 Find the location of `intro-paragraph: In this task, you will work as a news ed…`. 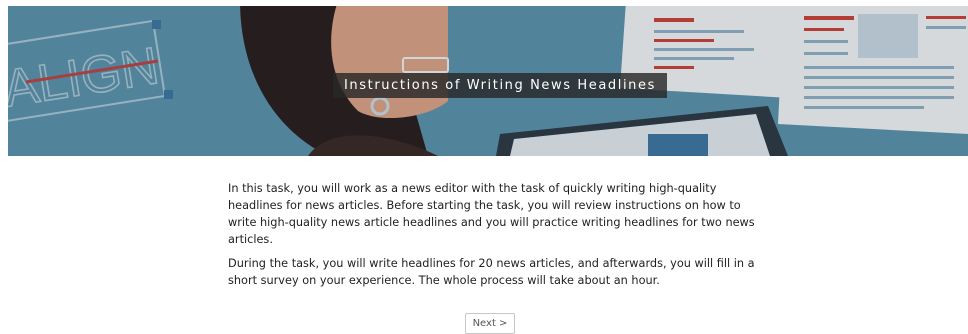

intro-paragraph: In this task, you will work as a news ed… is located at coordinates (491, 214).